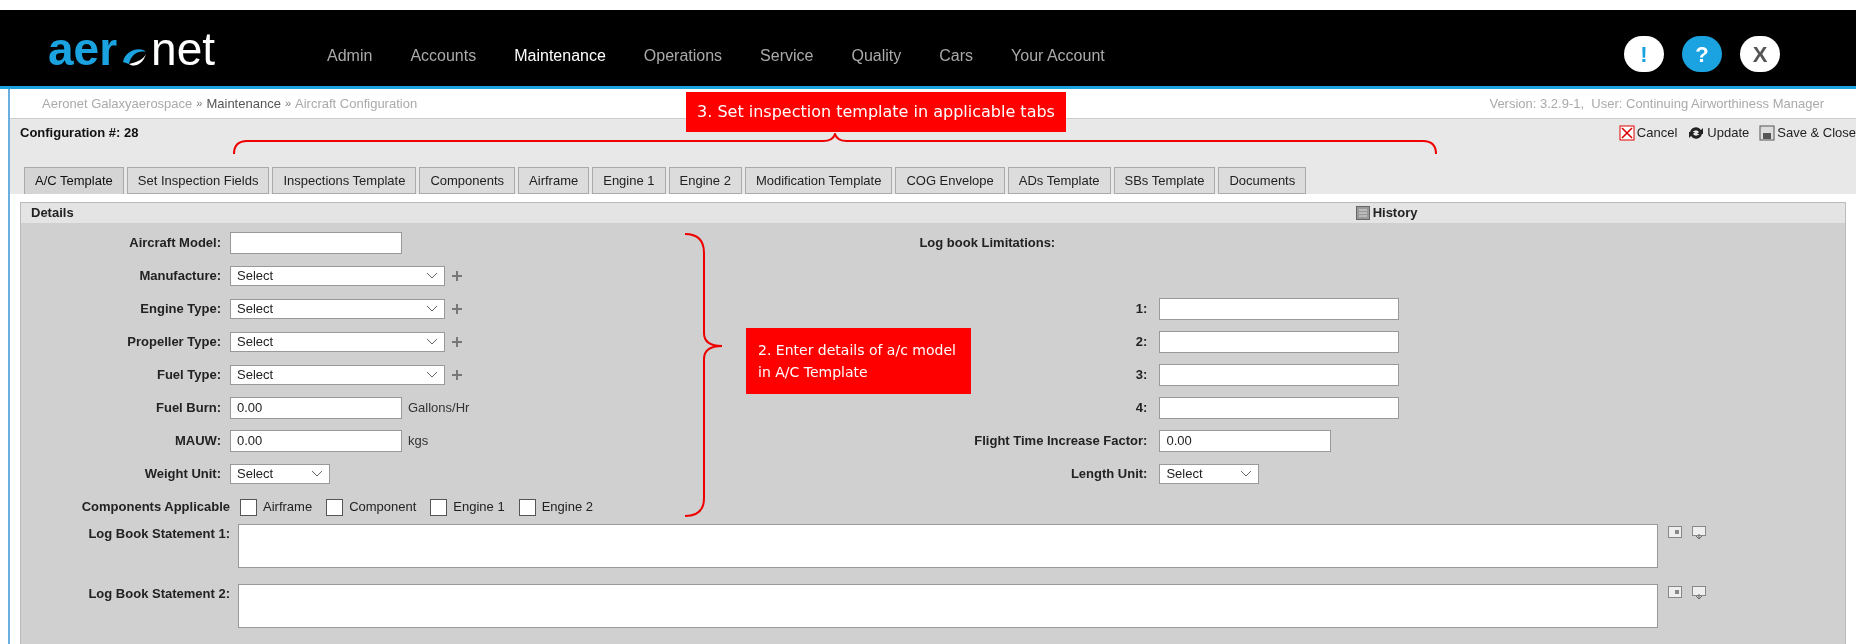 The height and width of the screenshot is (644, 1856). Describe the element at coordinates (1648, 132) in the screenshot. I see `cancel-button: Cancel` at that location.